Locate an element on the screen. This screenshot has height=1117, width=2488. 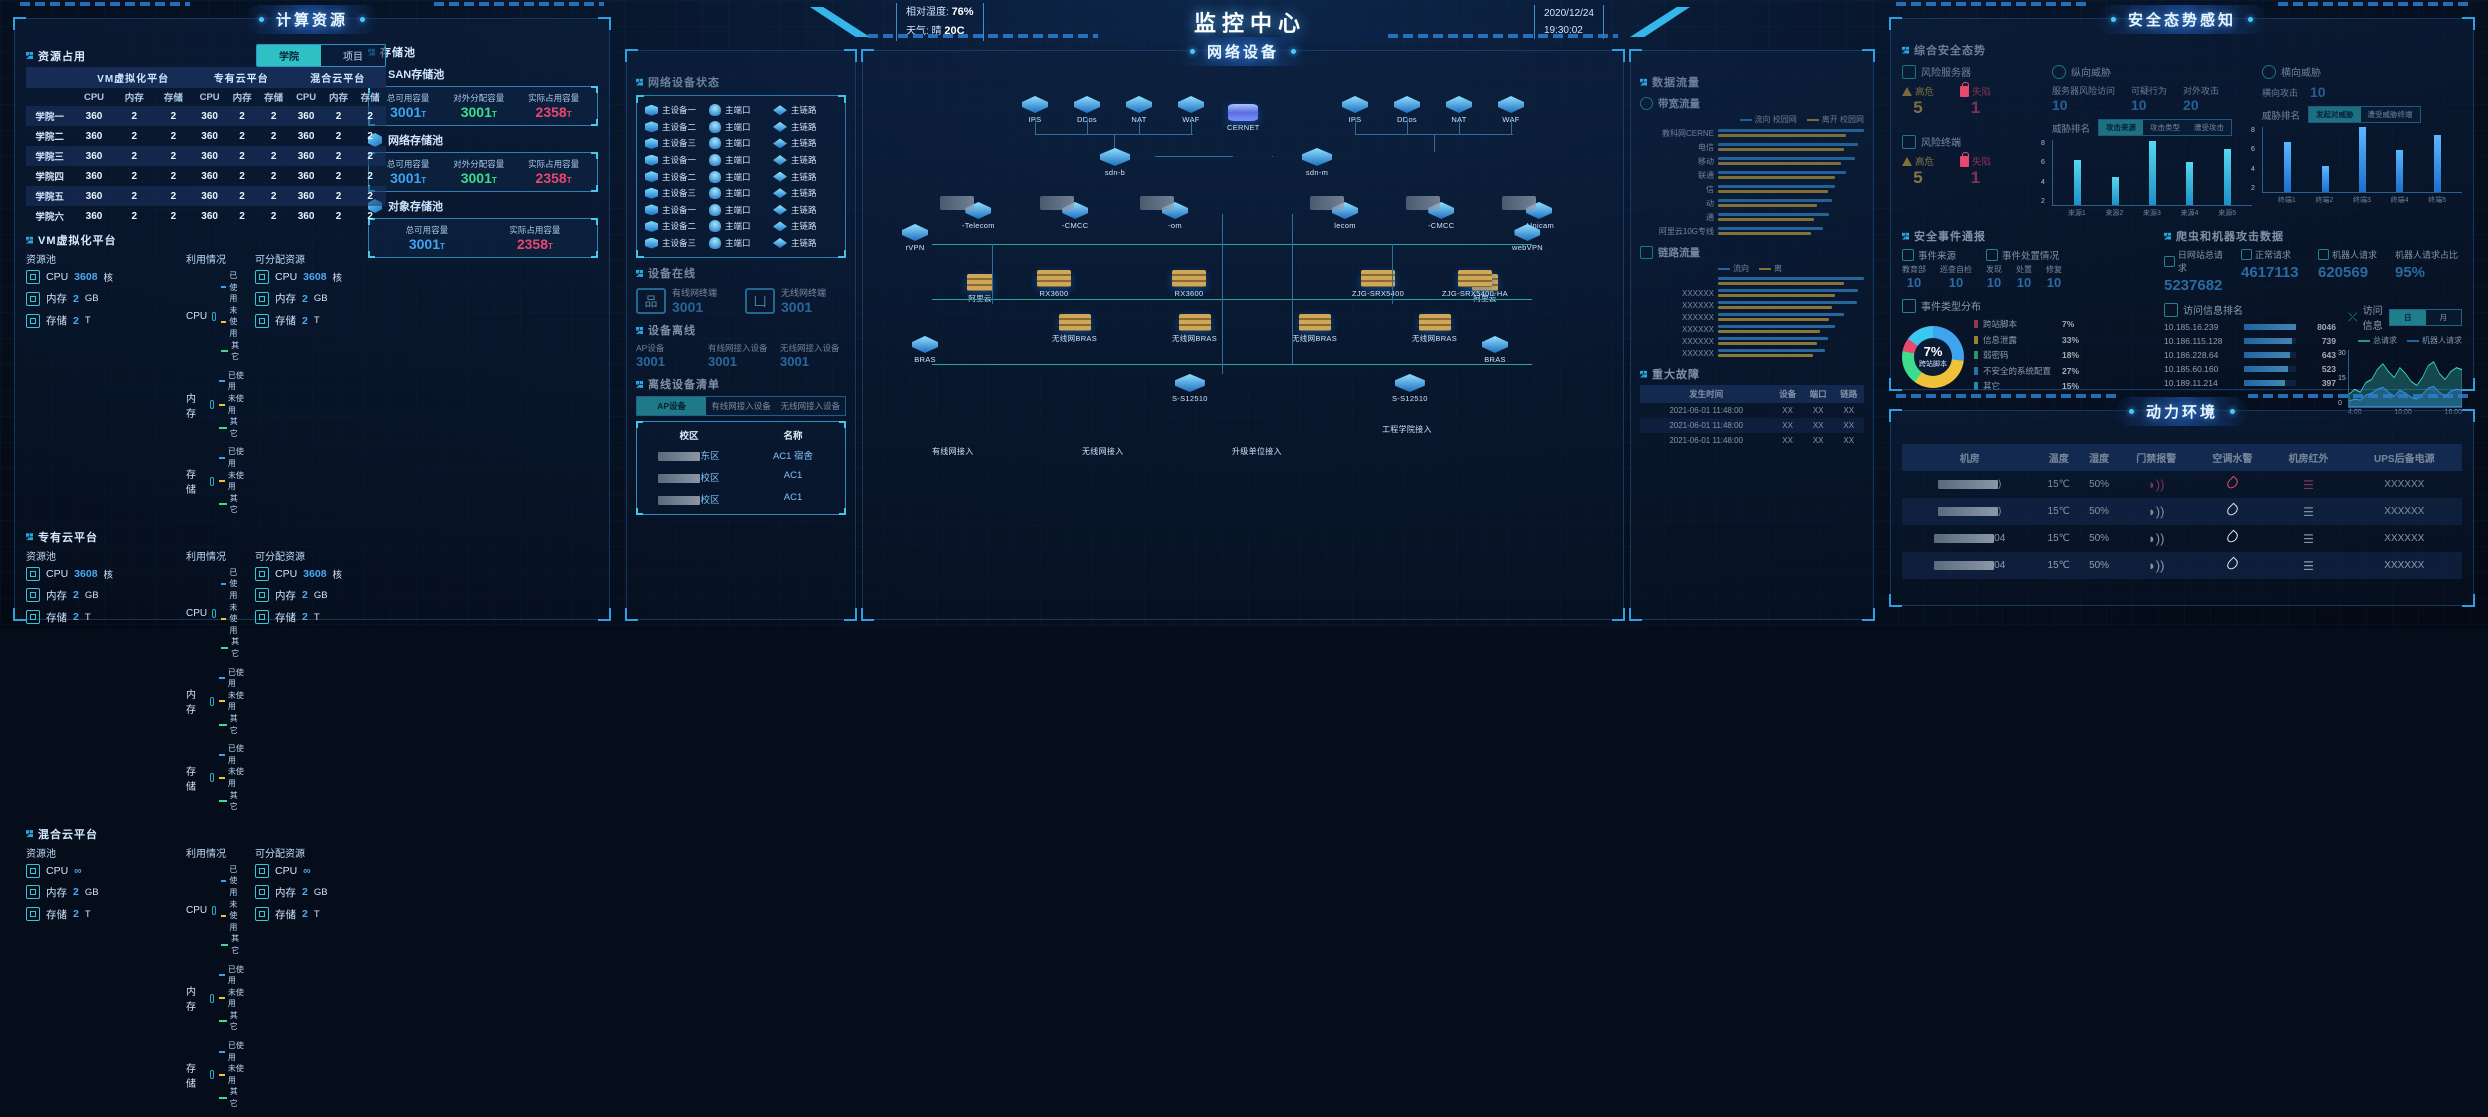
link-icon is located at coordinates (780, 110).